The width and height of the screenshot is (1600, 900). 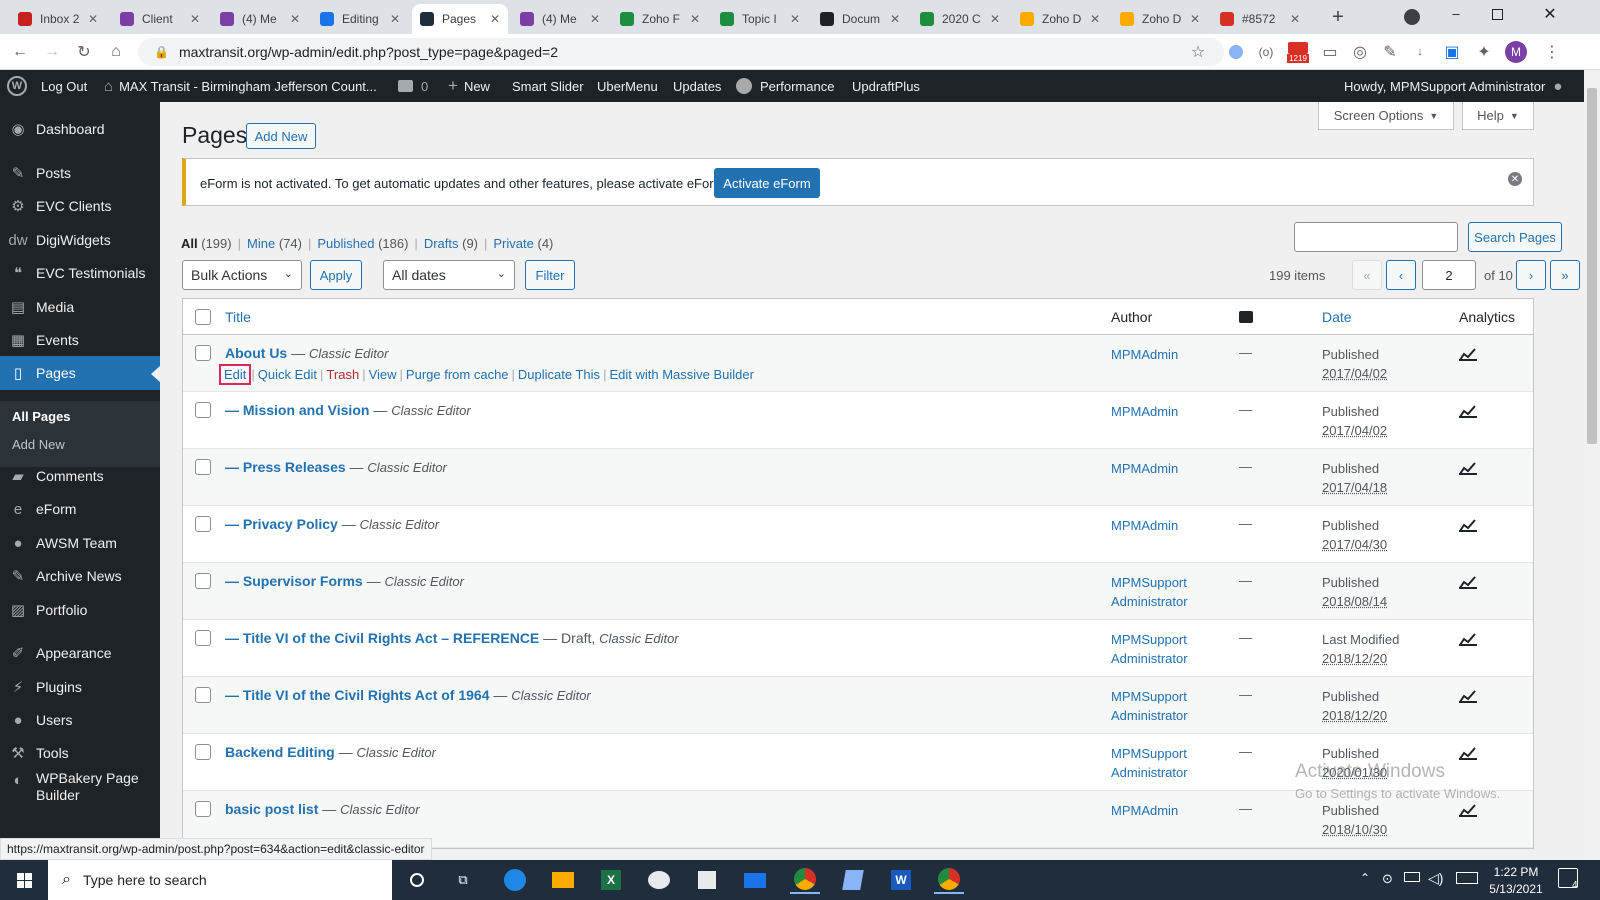 I want to click on filter-drafts: Drafts (9), so click(x=451, y=243).